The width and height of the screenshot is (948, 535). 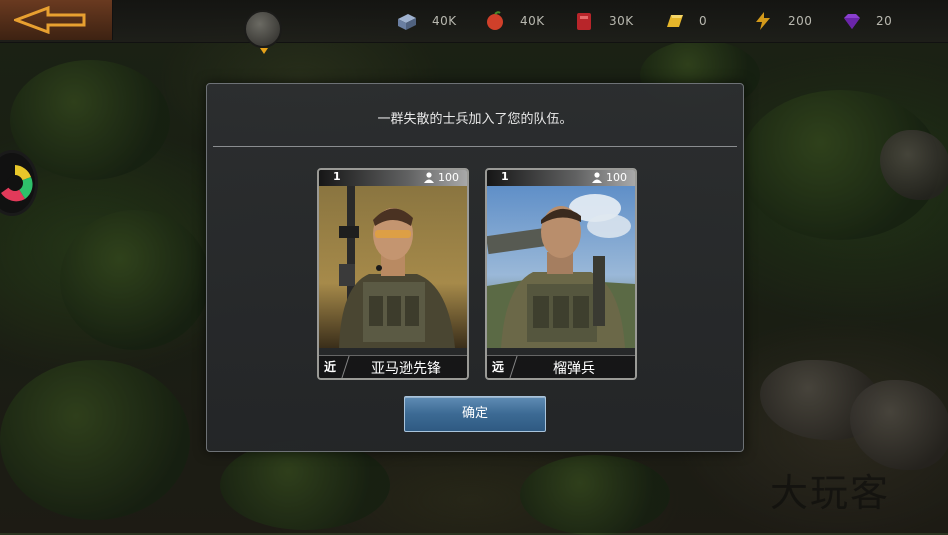 What do you see at coordinates (17, 183) in the screenshot?
I see `color-wheel-icon` at bounding box center [17, 183].